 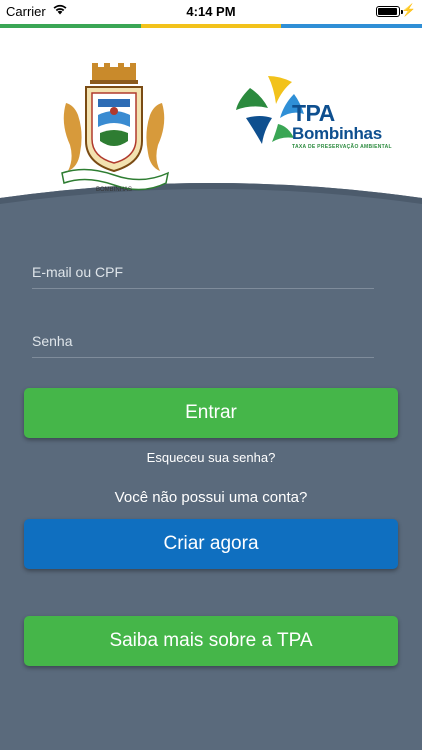 What do you see at coordinates (313, 113) in the screenshot?
I see `tpa-title: TPA` at bounding box center [313, 113].